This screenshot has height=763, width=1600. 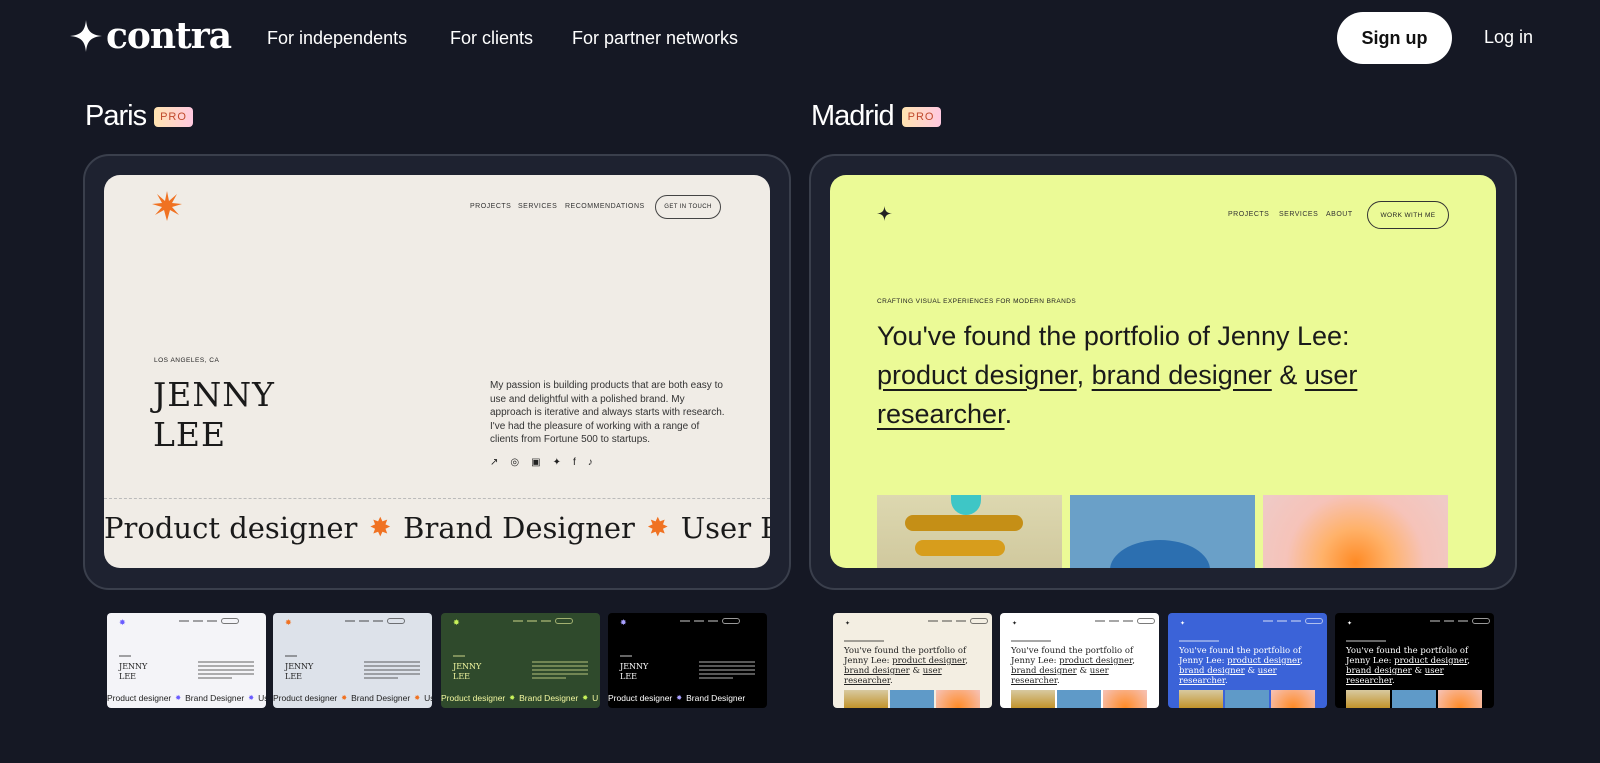 I want to click on social-links: ↗ ◎ ▣ ✦ f ♪, so click(x=541, y=462).